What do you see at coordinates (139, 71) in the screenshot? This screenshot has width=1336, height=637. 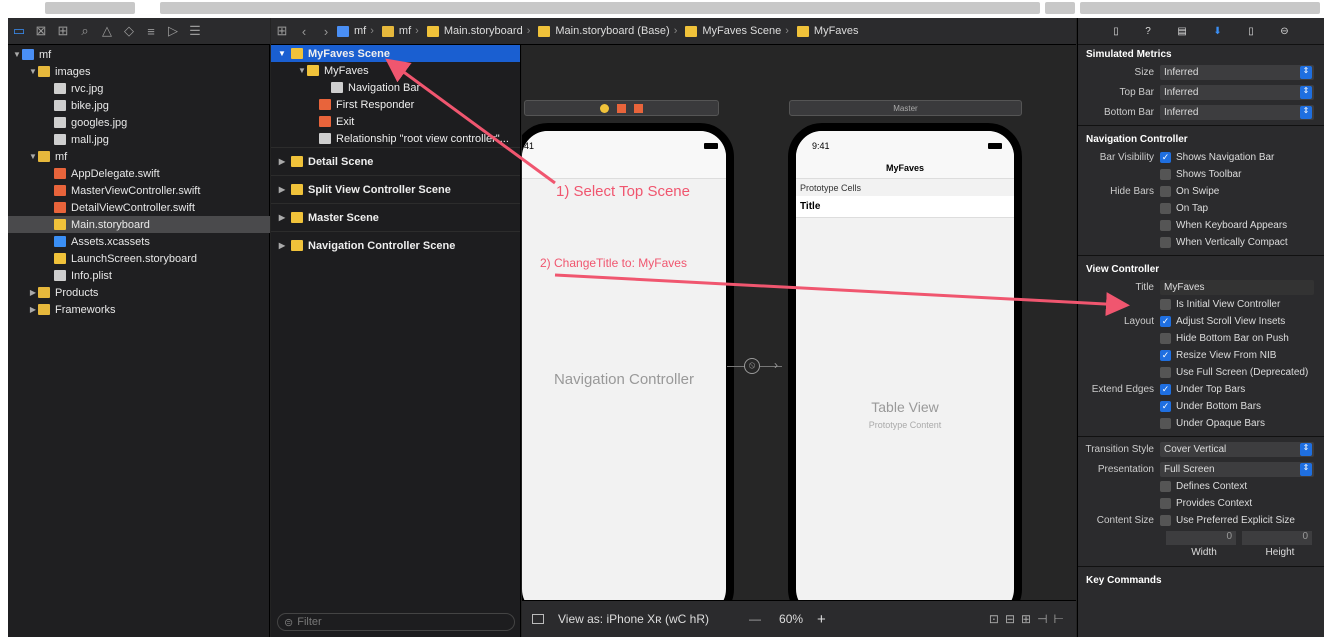 I see `nav-item: ▼ images` at bounding box center [139, 71].